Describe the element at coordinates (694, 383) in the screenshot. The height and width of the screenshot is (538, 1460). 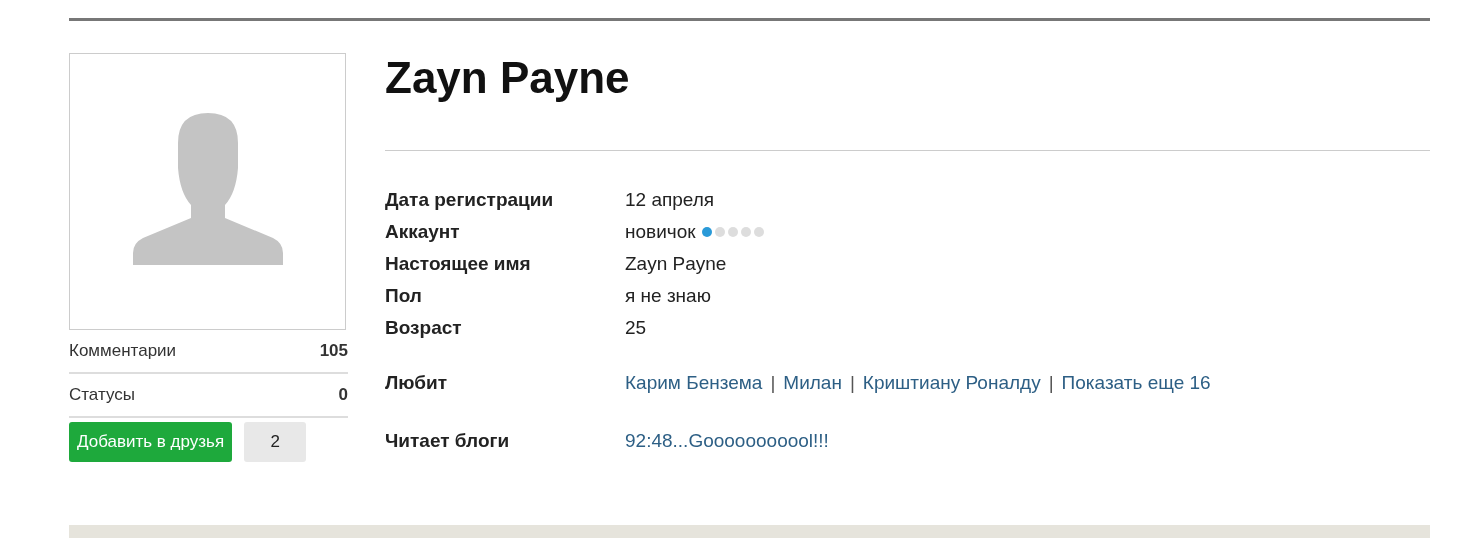
I see `interest-link: Карим Бензема` at that location.